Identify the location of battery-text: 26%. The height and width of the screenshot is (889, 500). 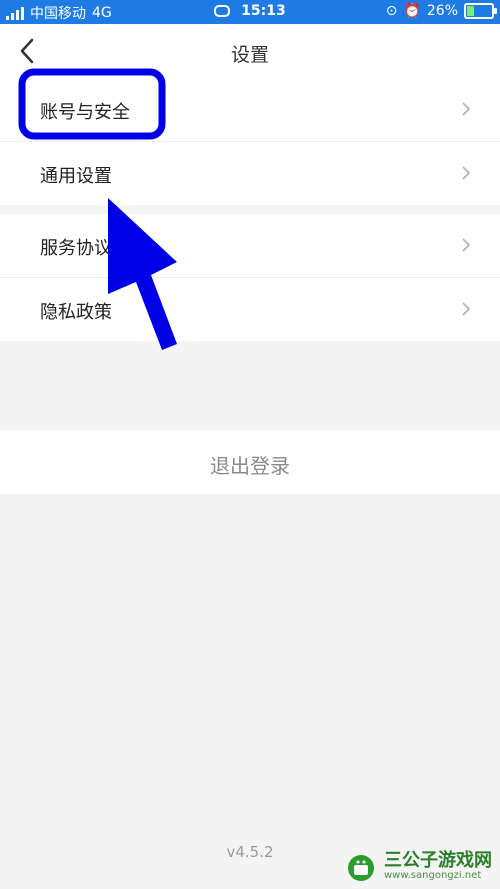
(442, 11).